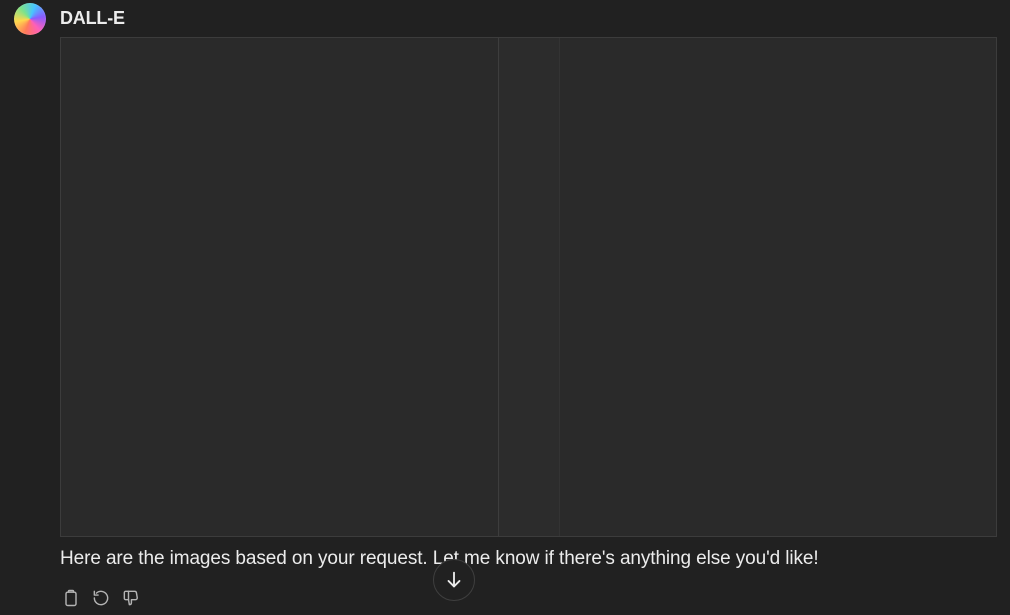  I want to click on regenerate-button, so click(101, 598).